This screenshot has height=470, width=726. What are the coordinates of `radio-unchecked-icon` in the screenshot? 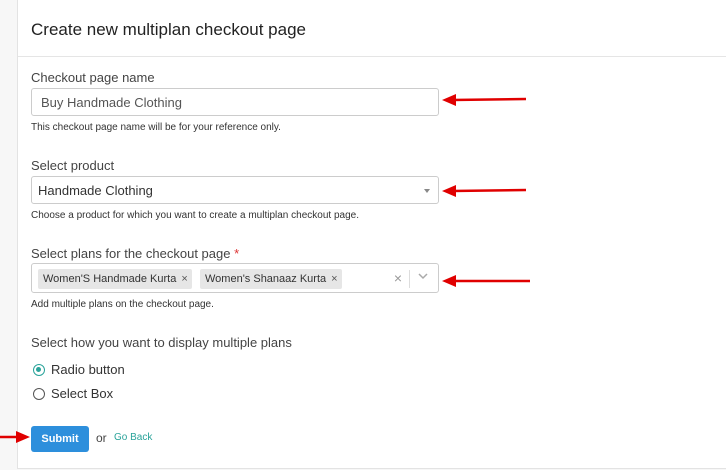 It's located at (39, 393).